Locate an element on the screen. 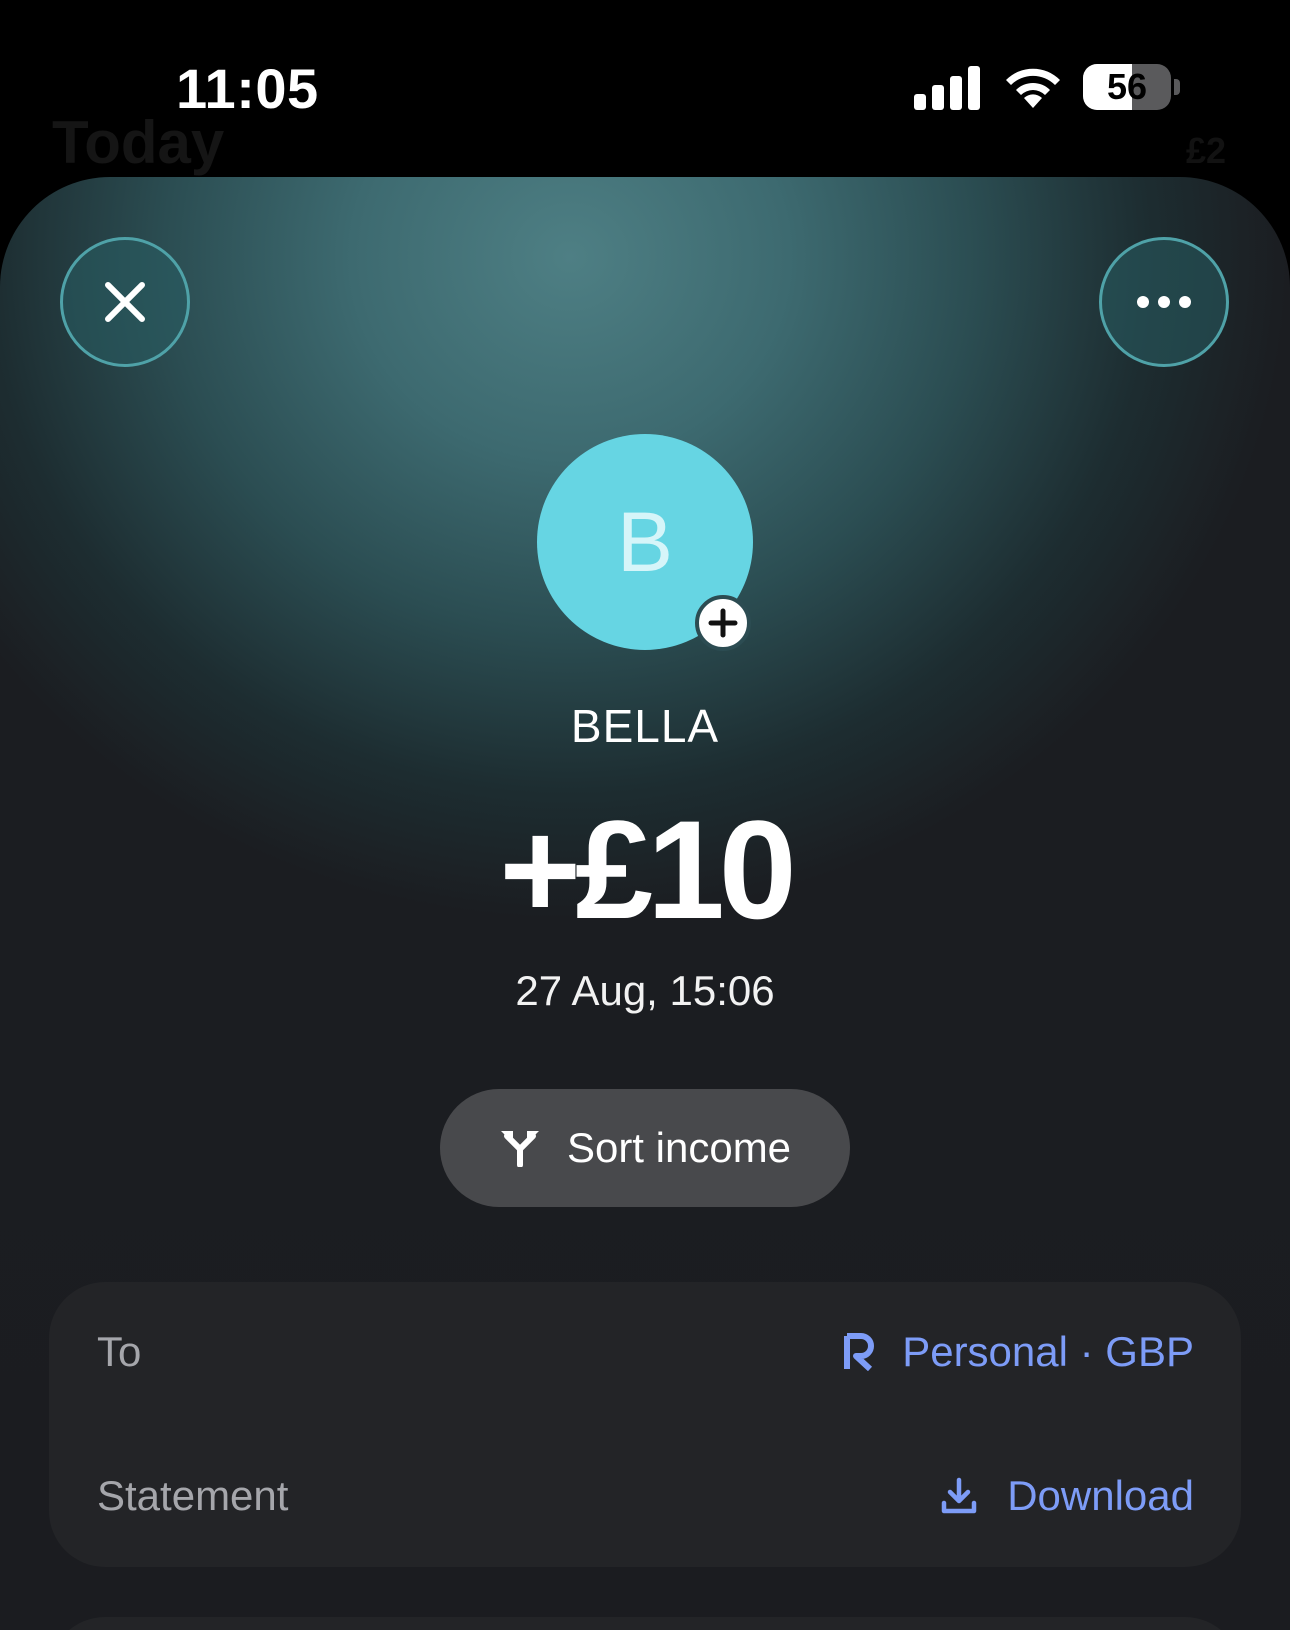 The image size is (1290, 1630). close-icon is located at coordinates (125, 302).